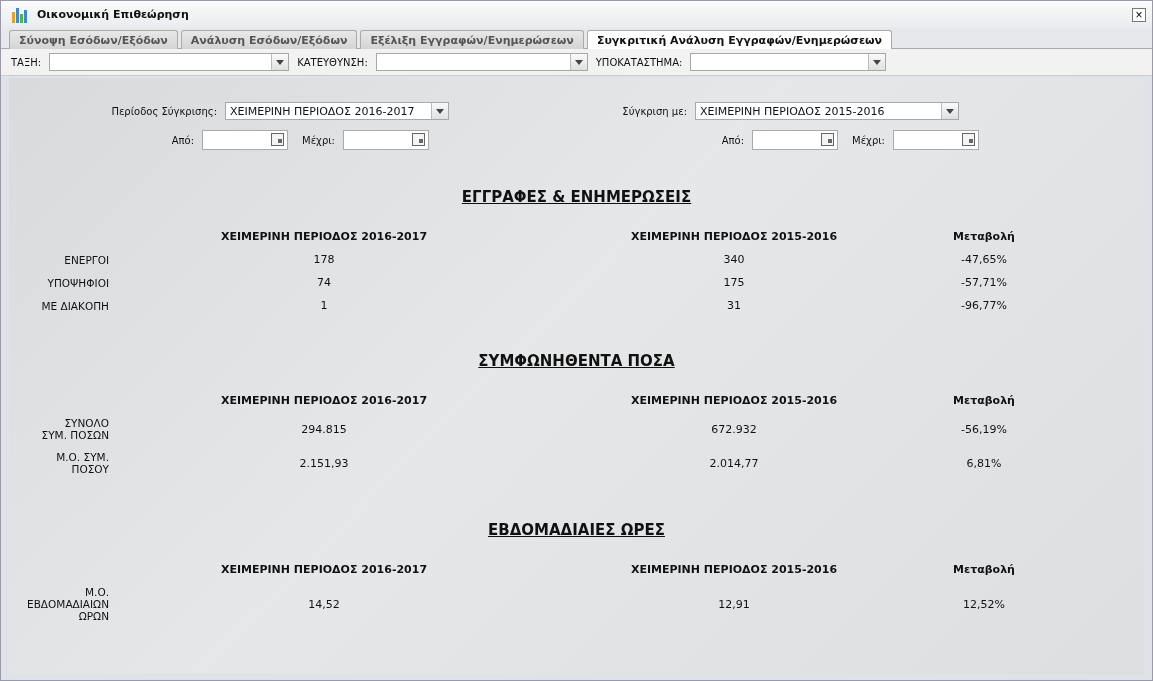 This screenshot has height=681, width=1153. Describe the element at coordinates (269, 39) in the screenshot. I see `tab: Ανάλυση Εσόδων/Εξόδων` at that location.